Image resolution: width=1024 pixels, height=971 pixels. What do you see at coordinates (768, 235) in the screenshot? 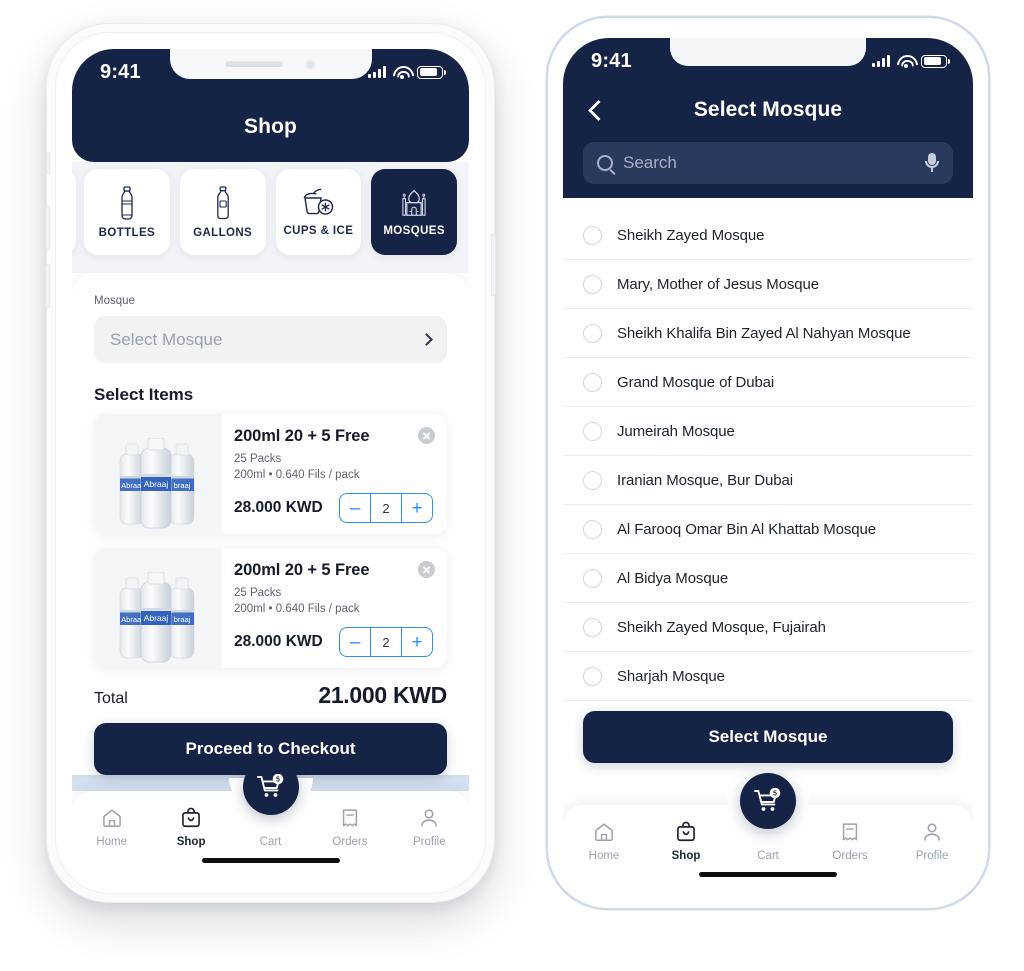
I see `mosque-list-item: Sheikh Zayed Mosque` at bounding box center [768, 235].